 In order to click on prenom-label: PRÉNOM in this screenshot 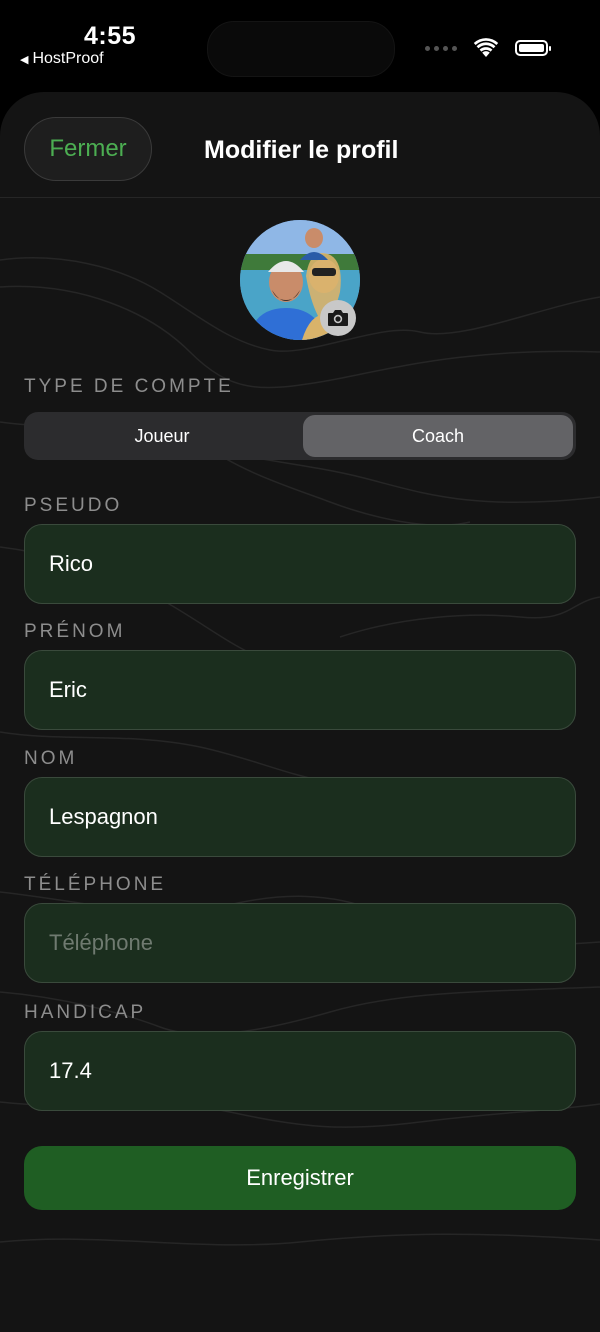, I will do `click(75, 631)`.